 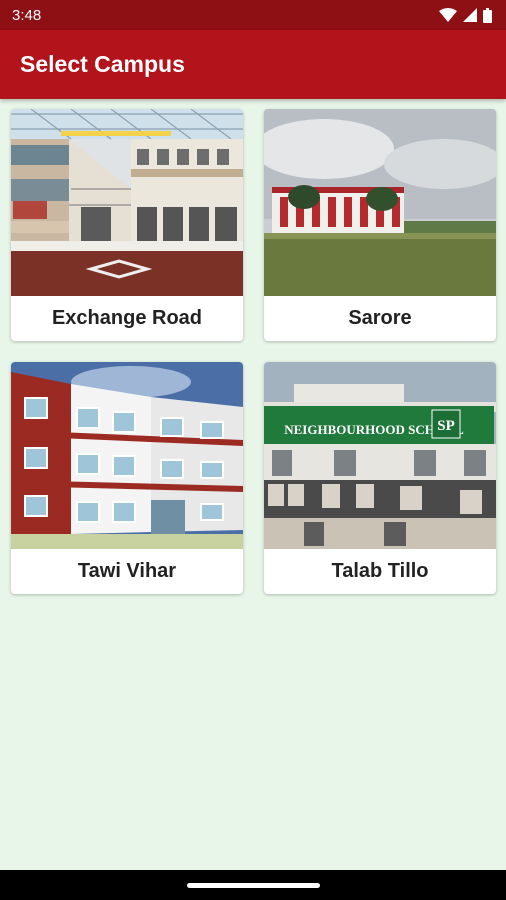 I want to click on wifi-icon, so click(x=448, y=15).